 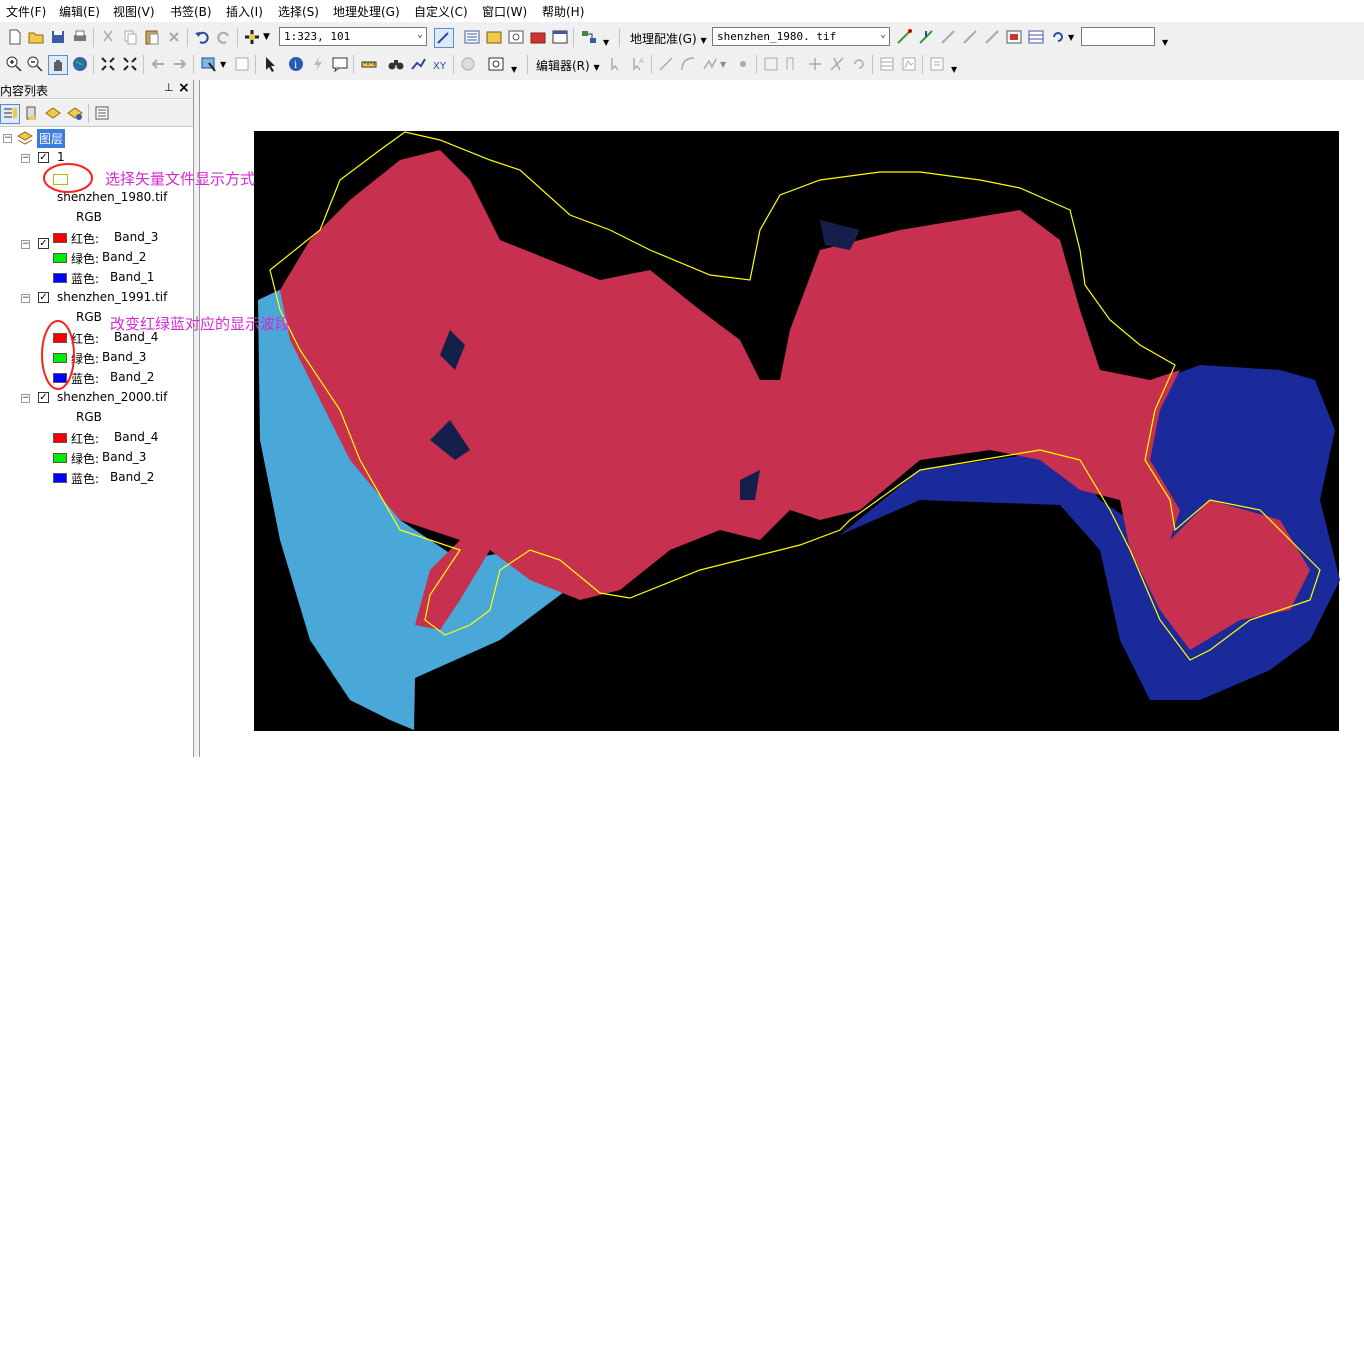 What do you see at coordinates (180, 64) in the screenshot?
I see `forward-arrow-icon` at bounding box center [180, 64].